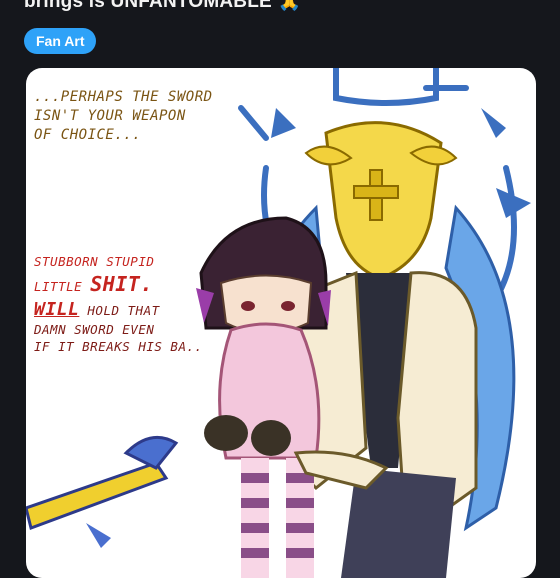 The width and height of the screenshot is (560, 578). What do you see at coordinates (110, 115) in the screenshot?
I see `caption-top-line-2: ISN'T YOUR WEAPON` at bounding box center [110, 115].